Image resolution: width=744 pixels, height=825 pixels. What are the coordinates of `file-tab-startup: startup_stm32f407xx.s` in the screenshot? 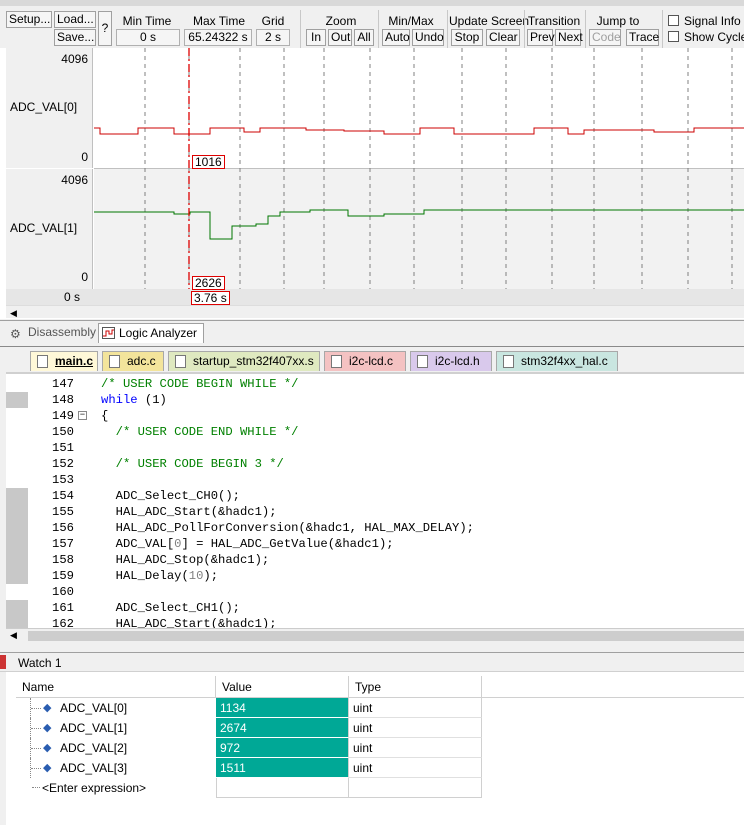 It's located at (244, 361).